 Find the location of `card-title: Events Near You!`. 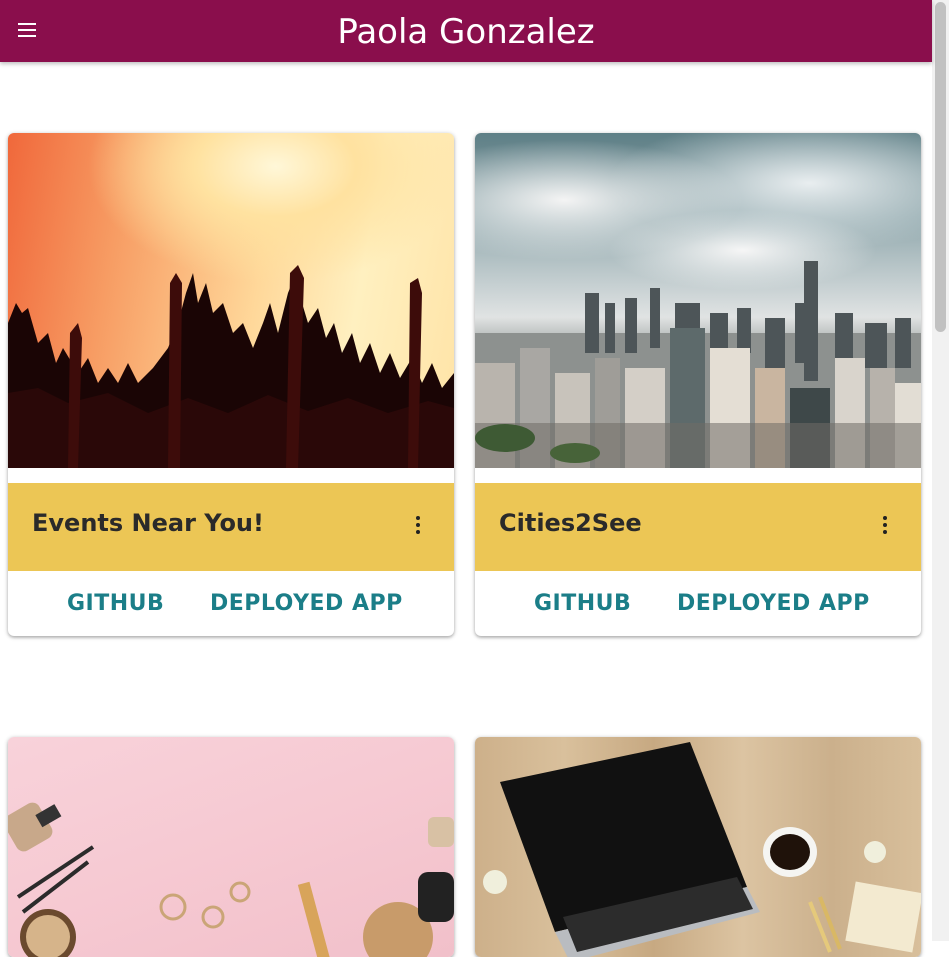

card-title: Events Near You! is located at coordinates (148, 523).